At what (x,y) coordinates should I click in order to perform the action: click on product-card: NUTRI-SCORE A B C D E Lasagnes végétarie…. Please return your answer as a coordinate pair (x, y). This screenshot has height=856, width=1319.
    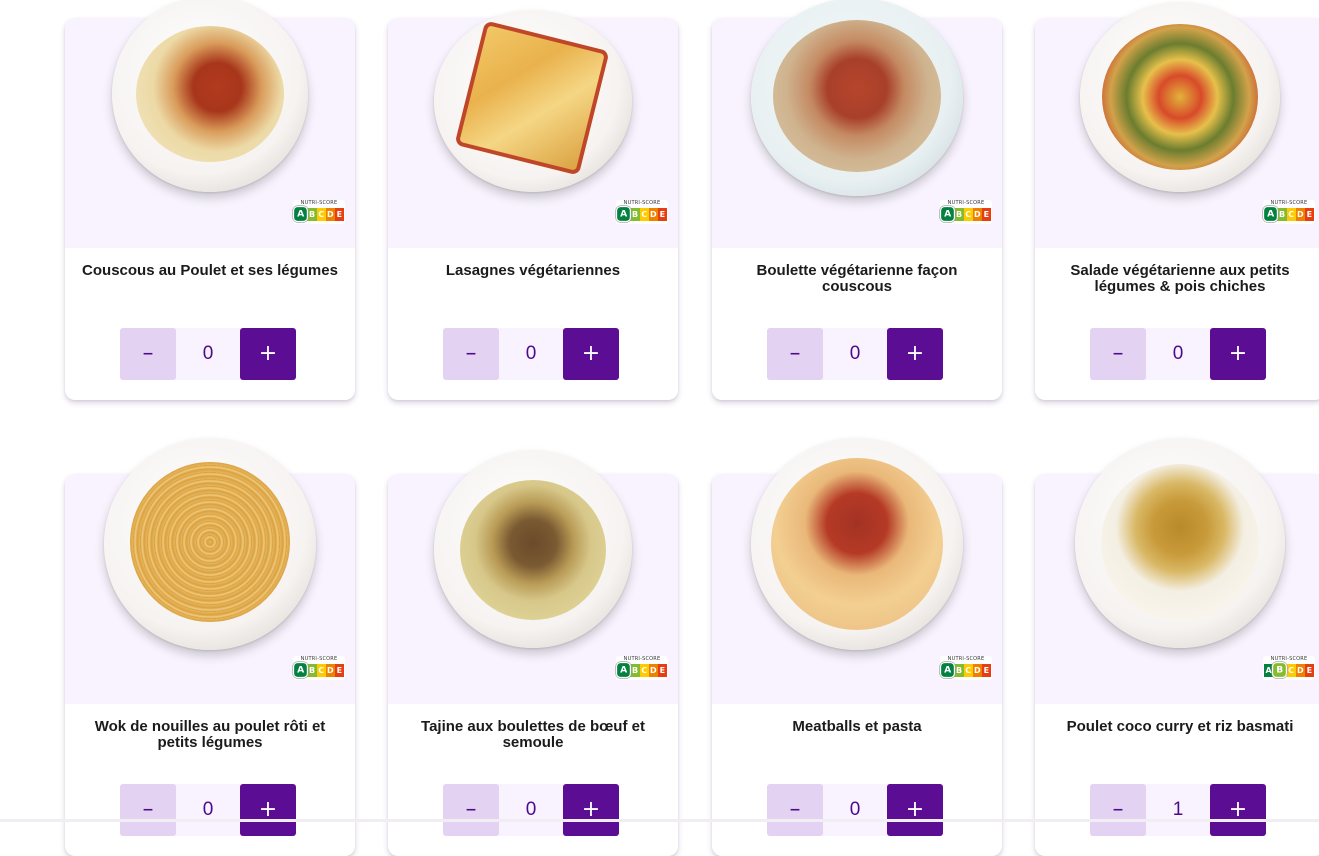
    Looking at the image, I should click on (533, 205).